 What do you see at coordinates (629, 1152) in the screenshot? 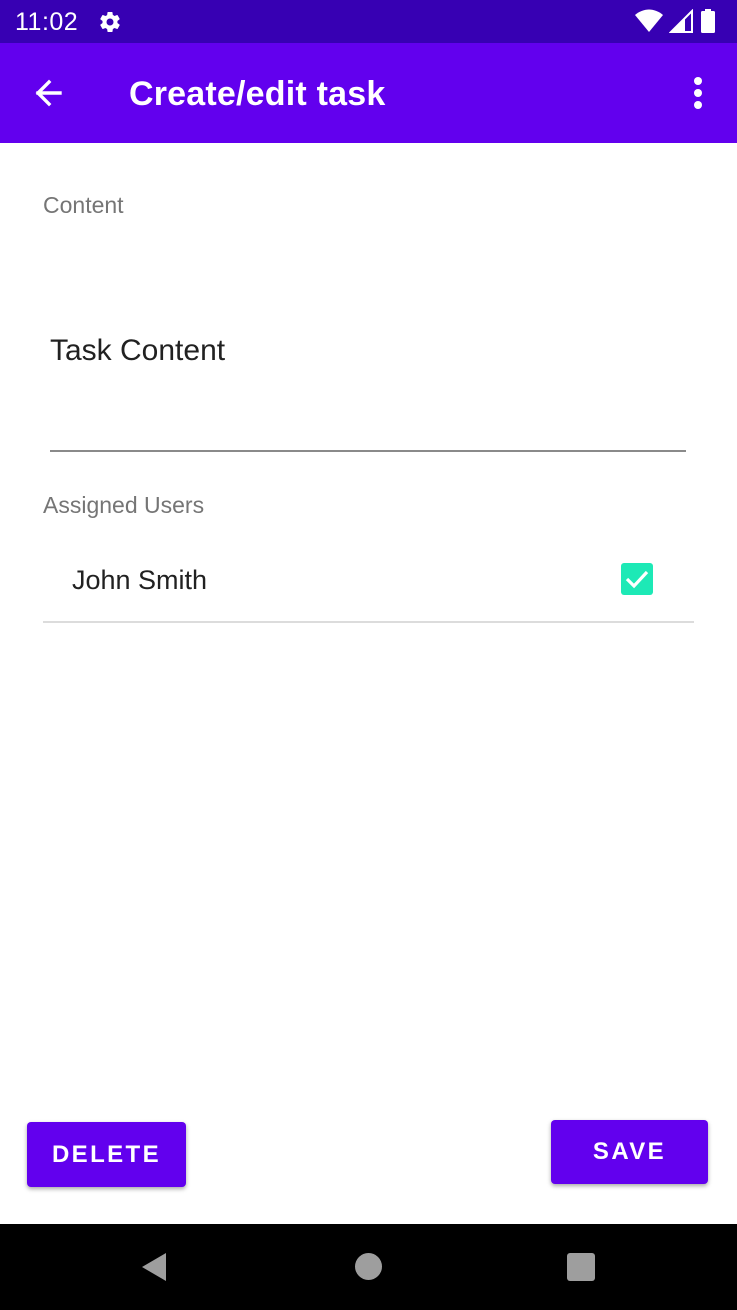
I see `save-button: SAVE` at bounding box center [629, 1152].